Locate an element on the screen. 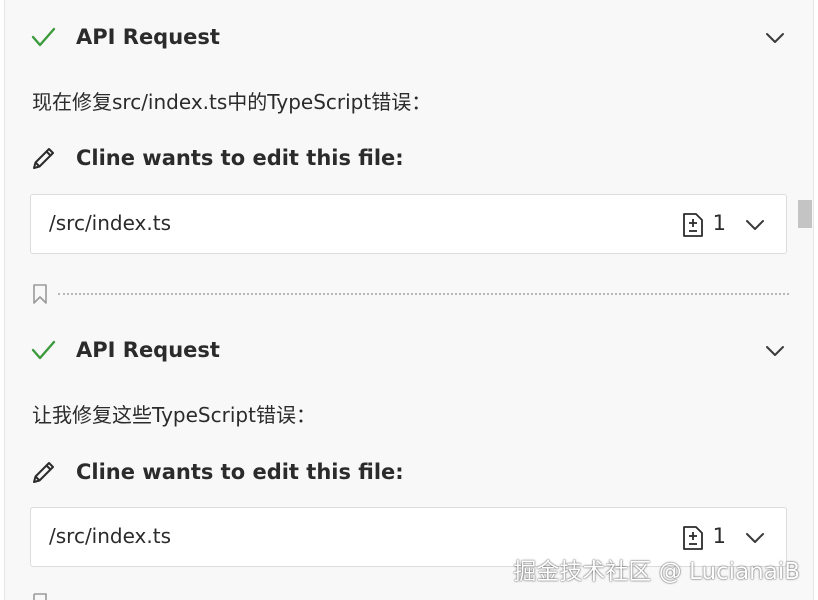 Image resolution: width=818 pixels, height=600 pixels. assistant-message: 让我修复这些TypeScript错误： is located at coordinates (174, 415).